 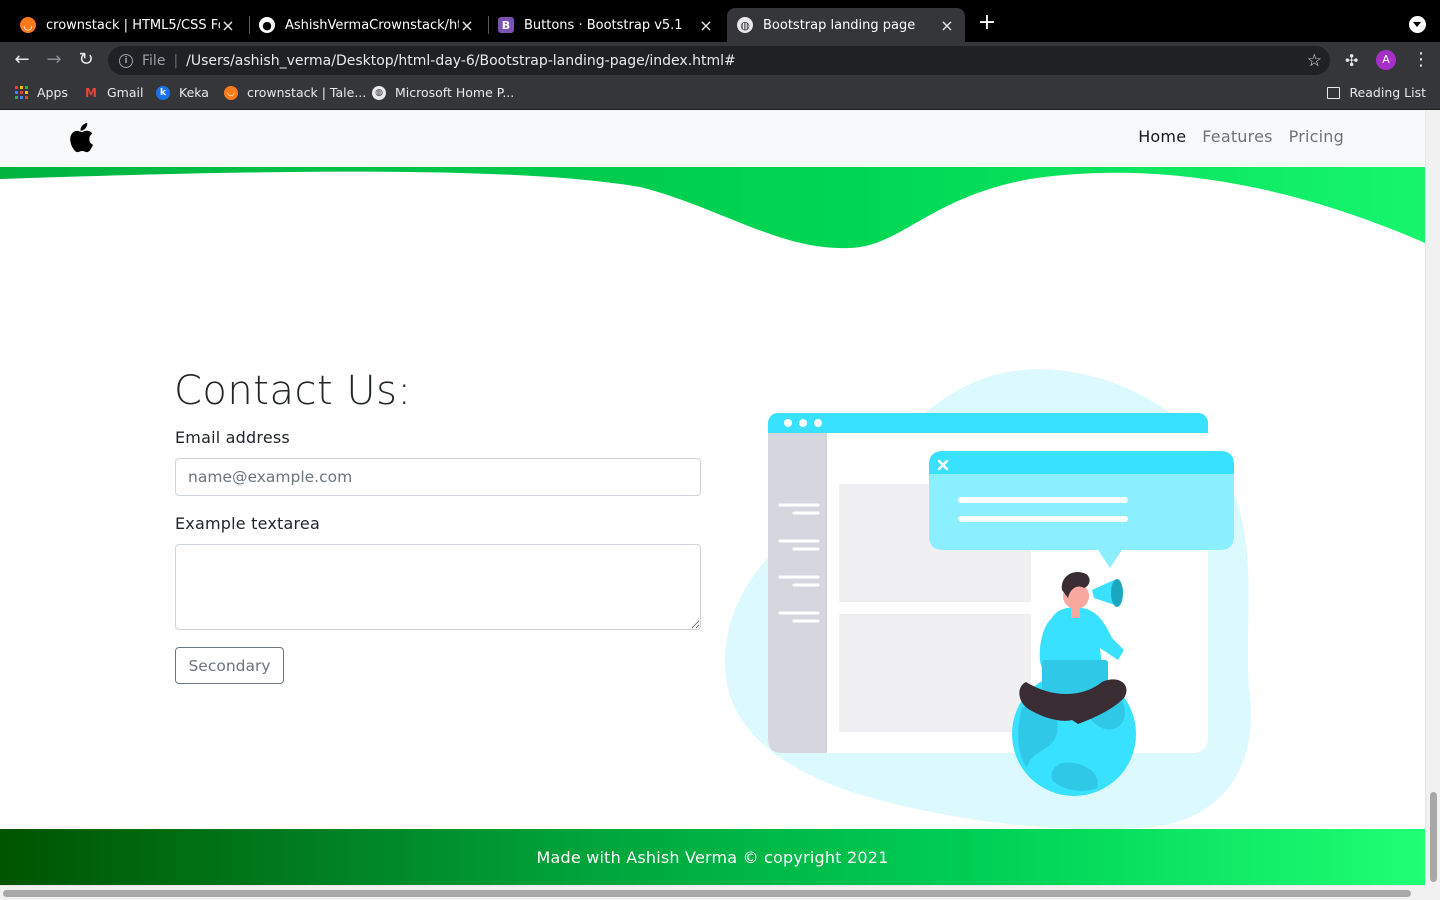 I want to click on site-footer: Made with Ashish Verma © copyright 2021, so click(x=712, y=857).